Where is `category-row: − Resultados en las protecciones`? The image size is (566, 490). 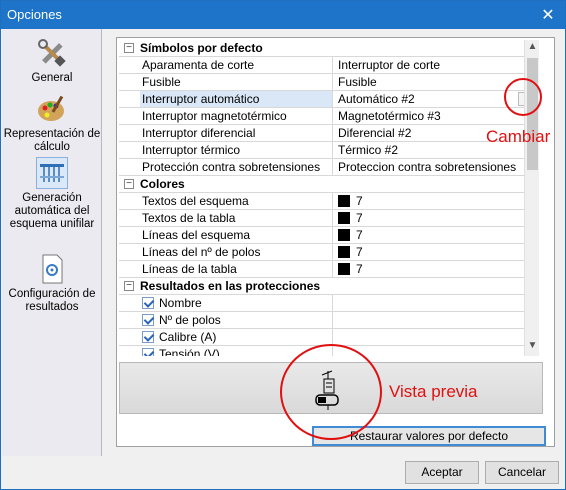
category-row: − Resultados en las protecciones is located at coordinates (329, 286).